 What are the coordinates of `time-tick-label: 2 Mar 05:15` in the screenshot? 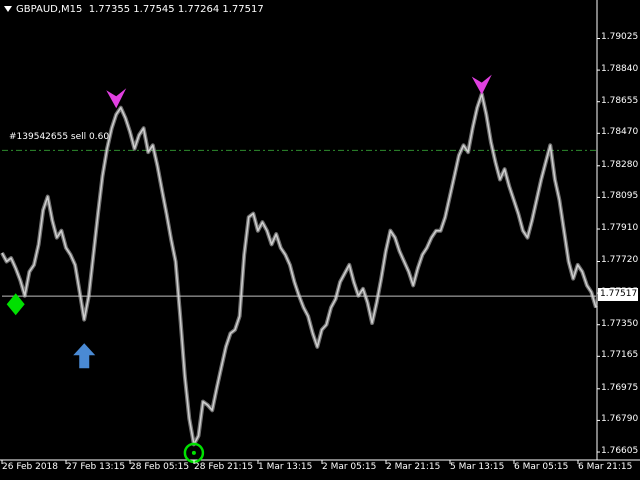 It's located at (349, 467).